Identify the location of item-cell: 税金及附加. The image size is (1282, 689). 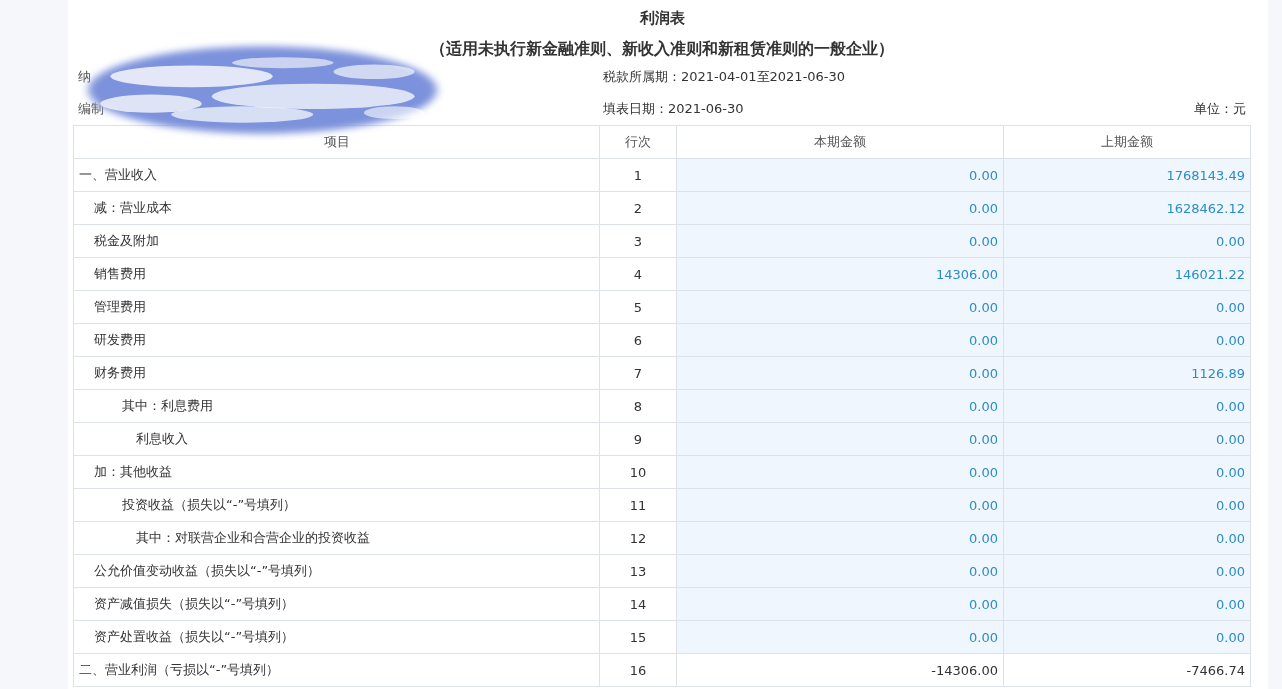
(336, 241).